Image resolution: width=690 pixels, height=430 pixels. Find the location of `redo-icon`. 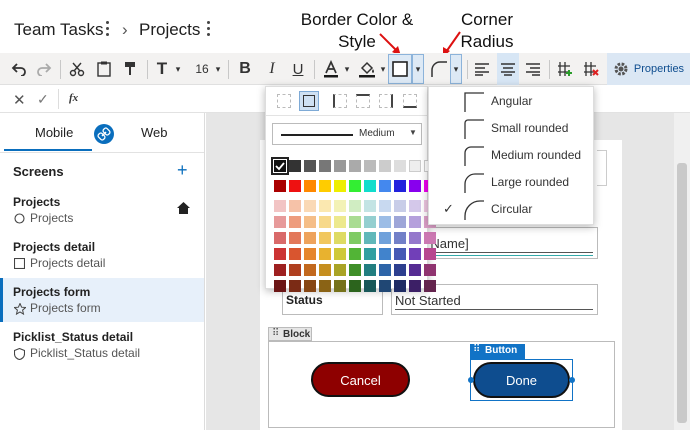

redo-icon is located at coordinates (44, 69).